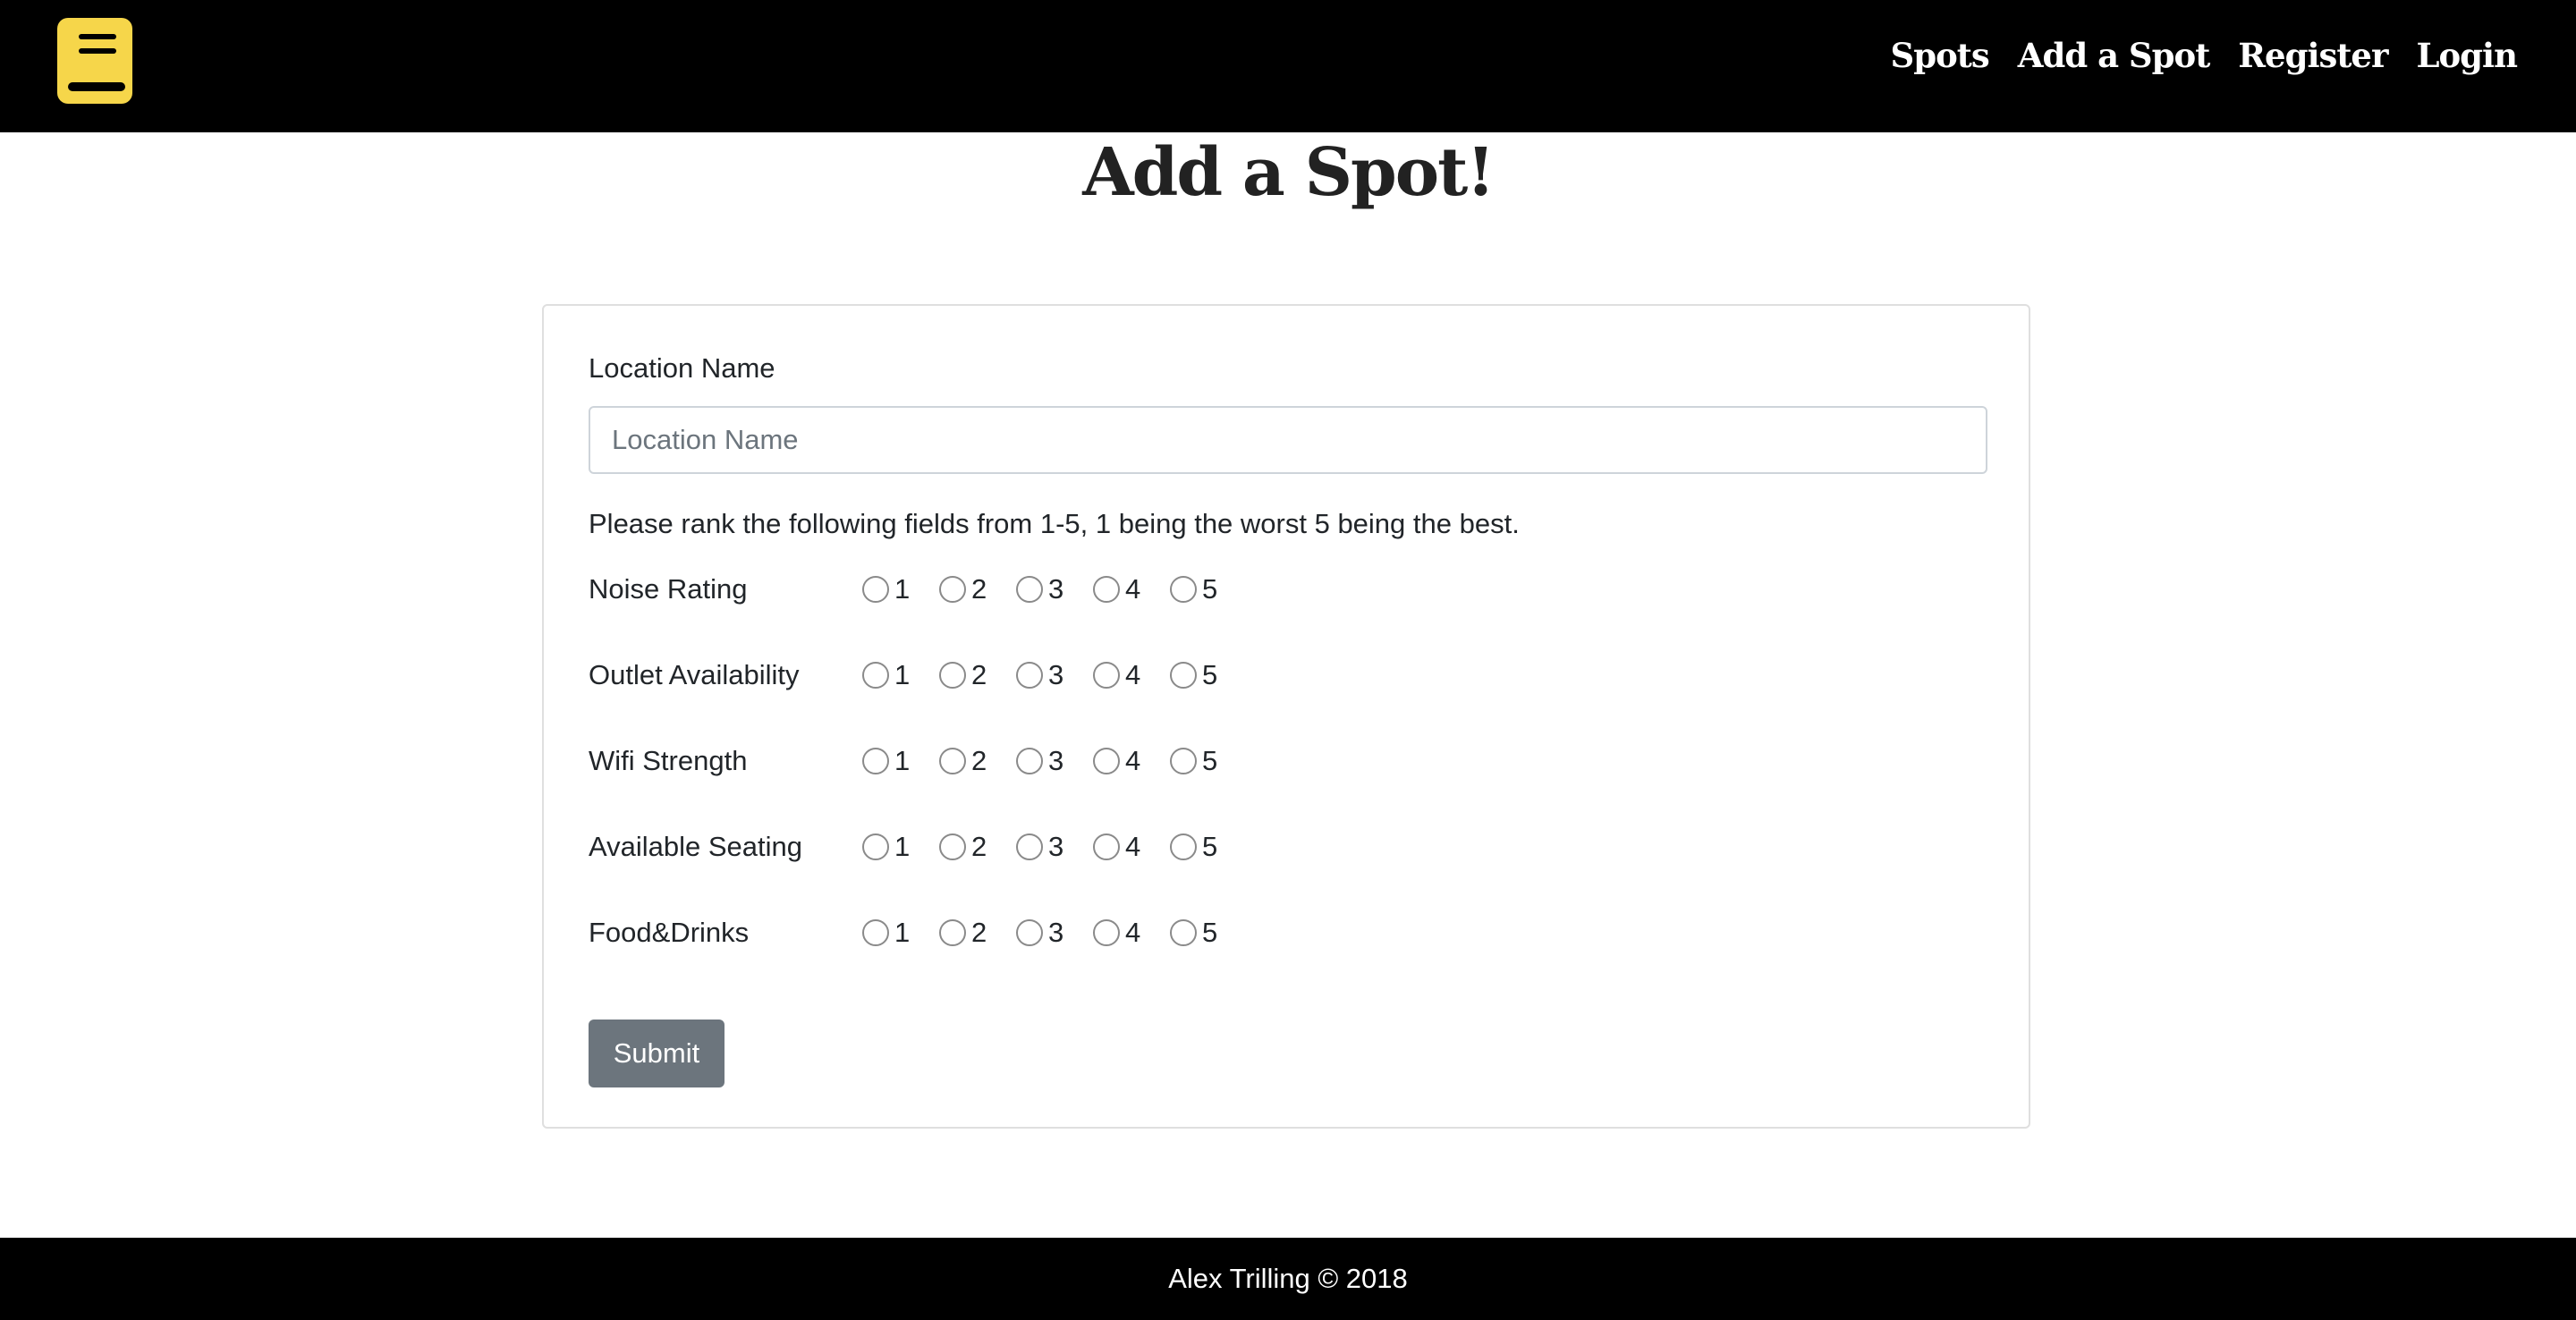  Describe the element at coordinates (1289, 172) in the screenshot. I see `page-title: Add a Spot!` at that location.